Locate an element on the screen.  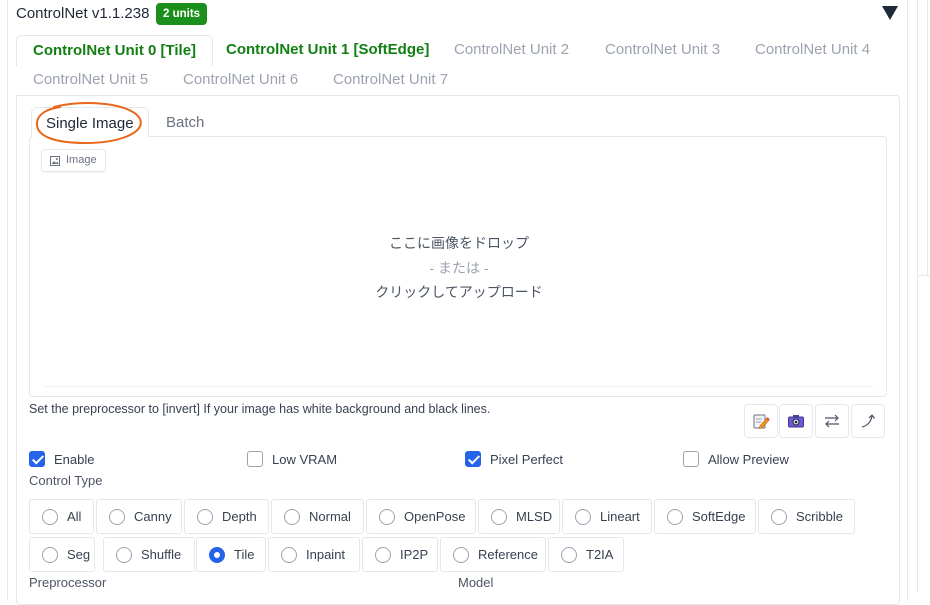
low-vram-label: Low VRAM is located at coordinates (305, 459).